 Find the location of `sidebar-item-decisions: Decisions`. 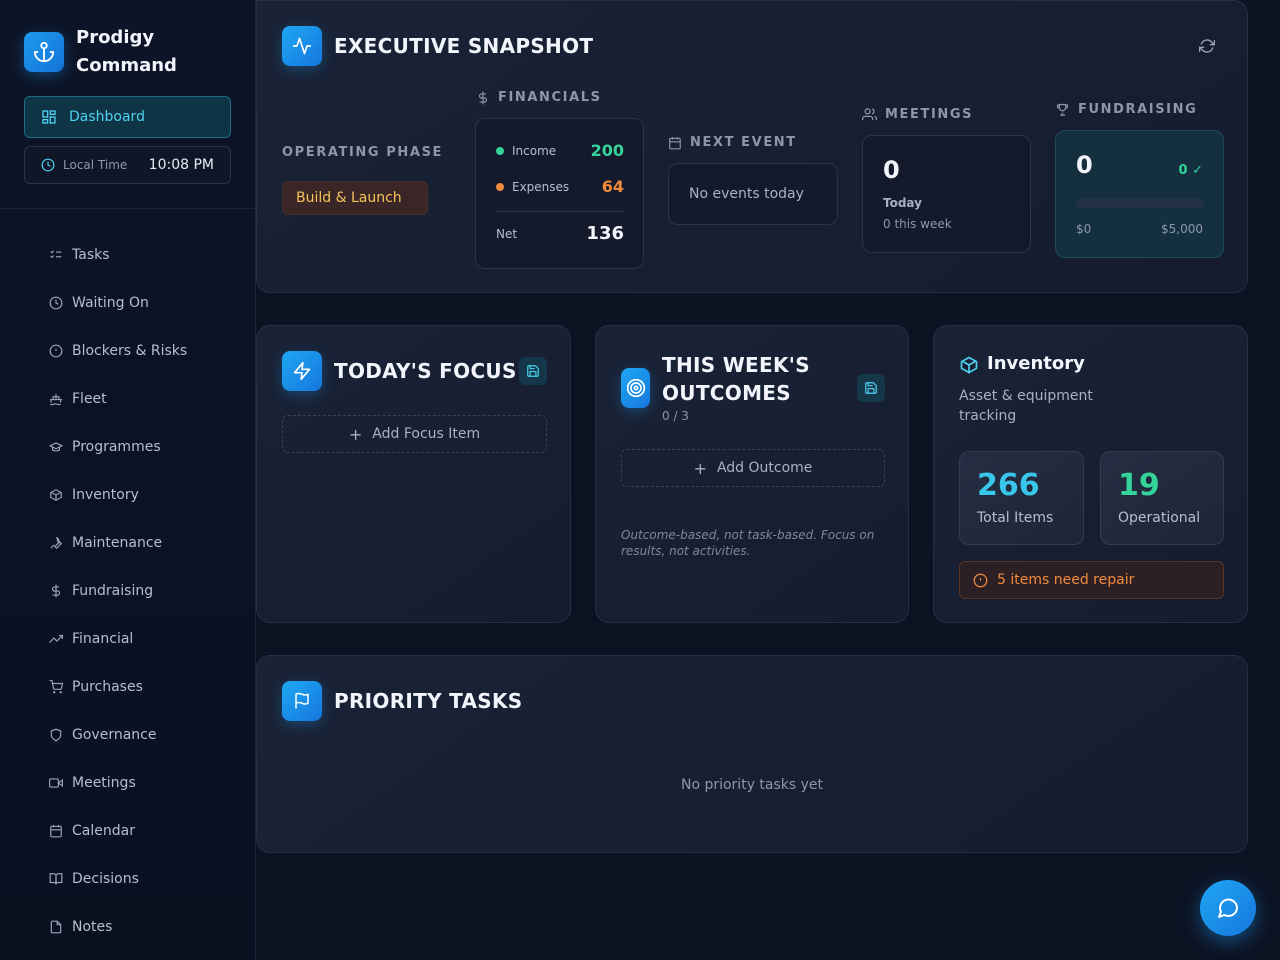

sidebar-item-decisions: Decisions is located at coordinates (117, 879).